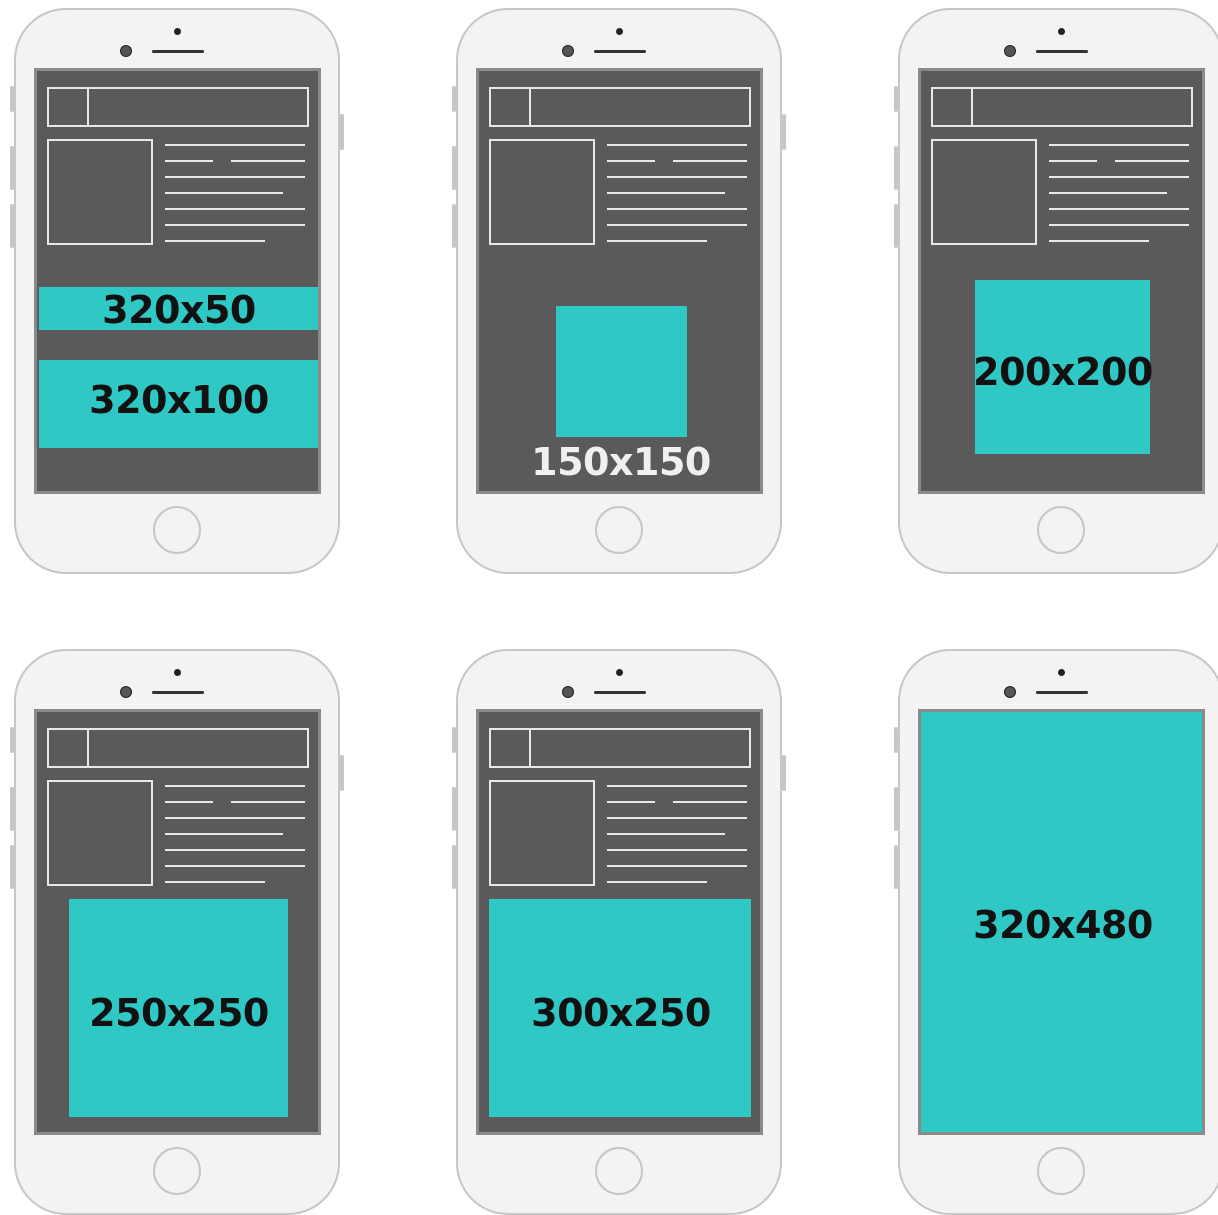  I want to click on phone-mockup-320x50-320x100: 320x50 320x100, so click(177, 291).